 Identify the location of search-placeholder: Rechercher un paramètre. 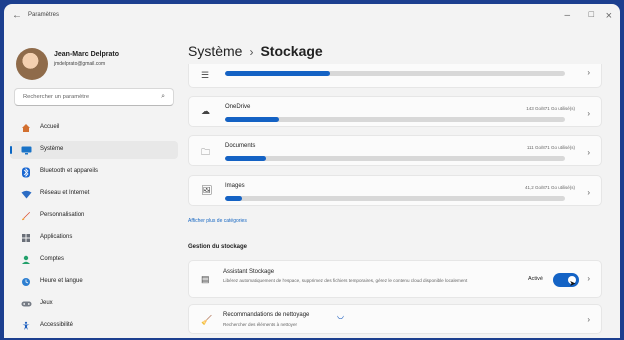
(56, 97).